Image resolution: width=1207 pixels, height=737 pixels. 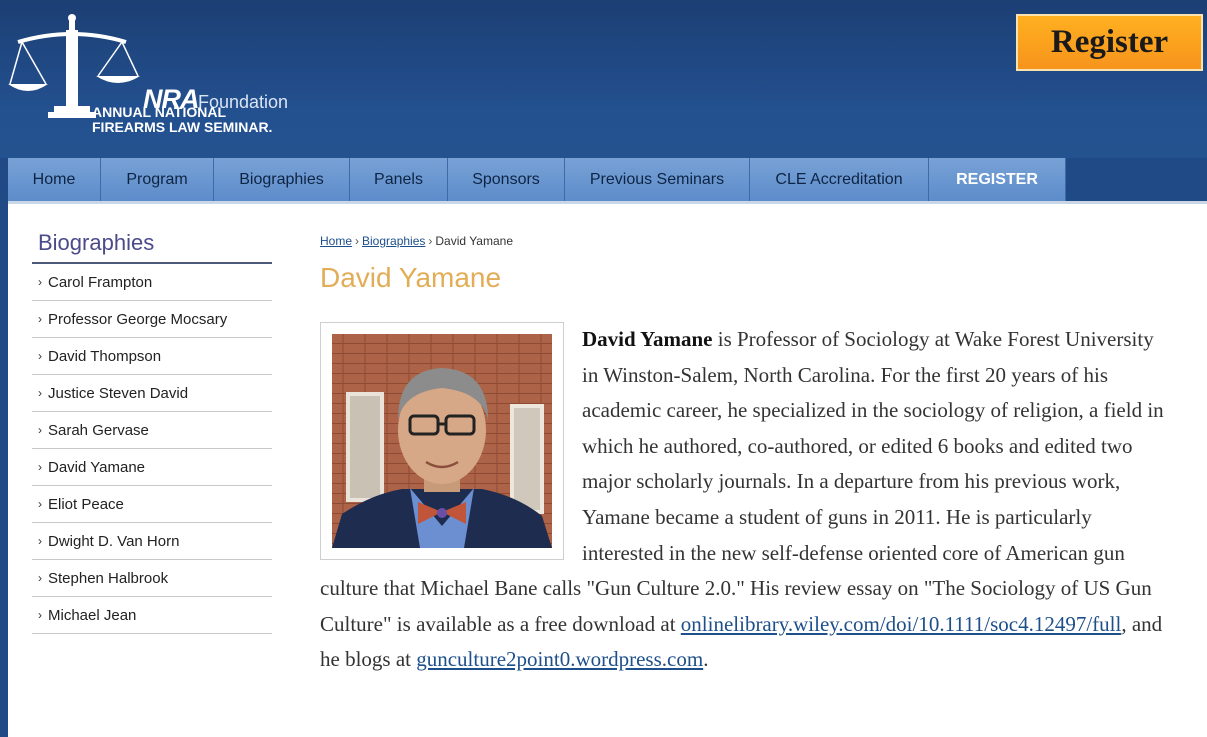 What do you see at coordinates (118, 393) in the screenshot?
I see `sidebar-item-label: Justice Steven David` at bounding box center [118, 393].